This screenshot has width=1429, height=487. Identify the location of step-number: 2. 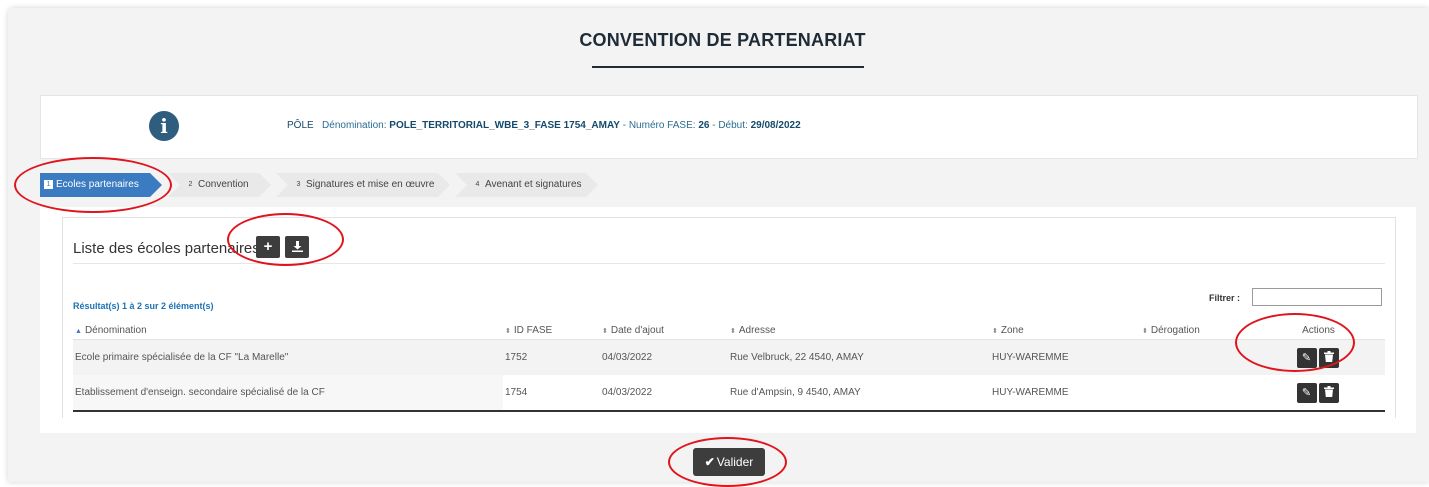
(190, 184).